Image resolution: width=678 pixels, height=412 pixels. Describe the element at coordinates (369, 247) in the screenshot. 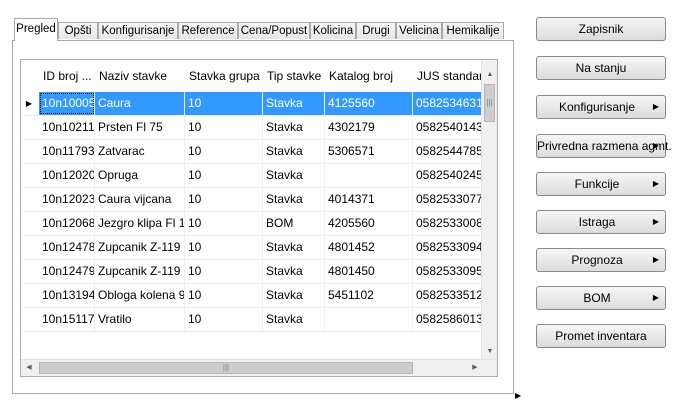

I see `cell-katalog: 4801452` at that location.